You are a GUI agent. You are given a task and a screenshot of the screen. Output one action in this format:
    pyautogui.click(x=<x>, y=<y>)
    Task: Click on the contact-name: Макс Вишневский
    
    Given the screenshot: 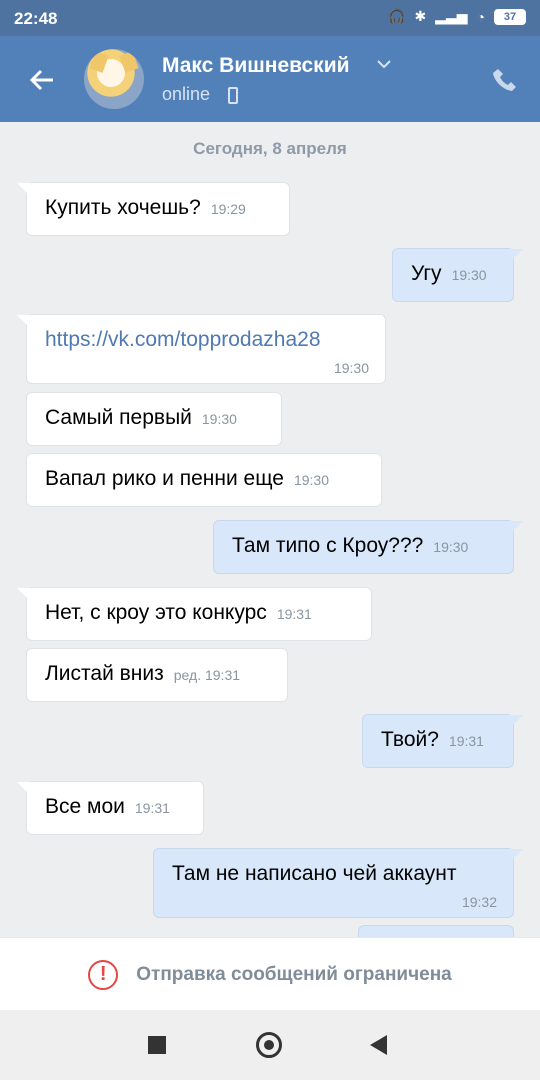 What is the action you would take?
    pyautogui.click(x=256, y=66)
    